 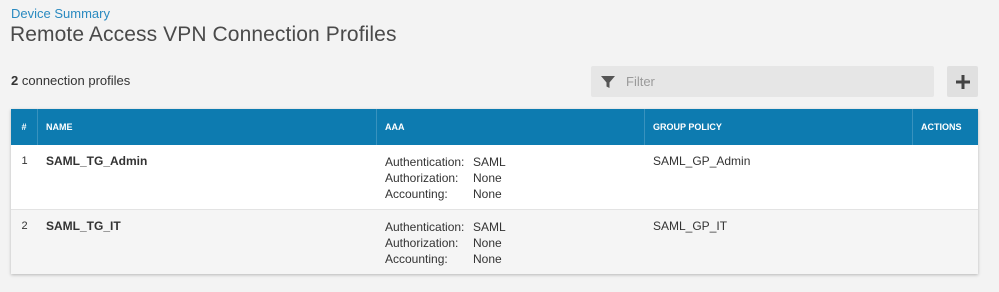 What do you see at coordinates (15, 80) in the screenshot?
I see `profile-count-number: 2` at bounding box center [15, 80].